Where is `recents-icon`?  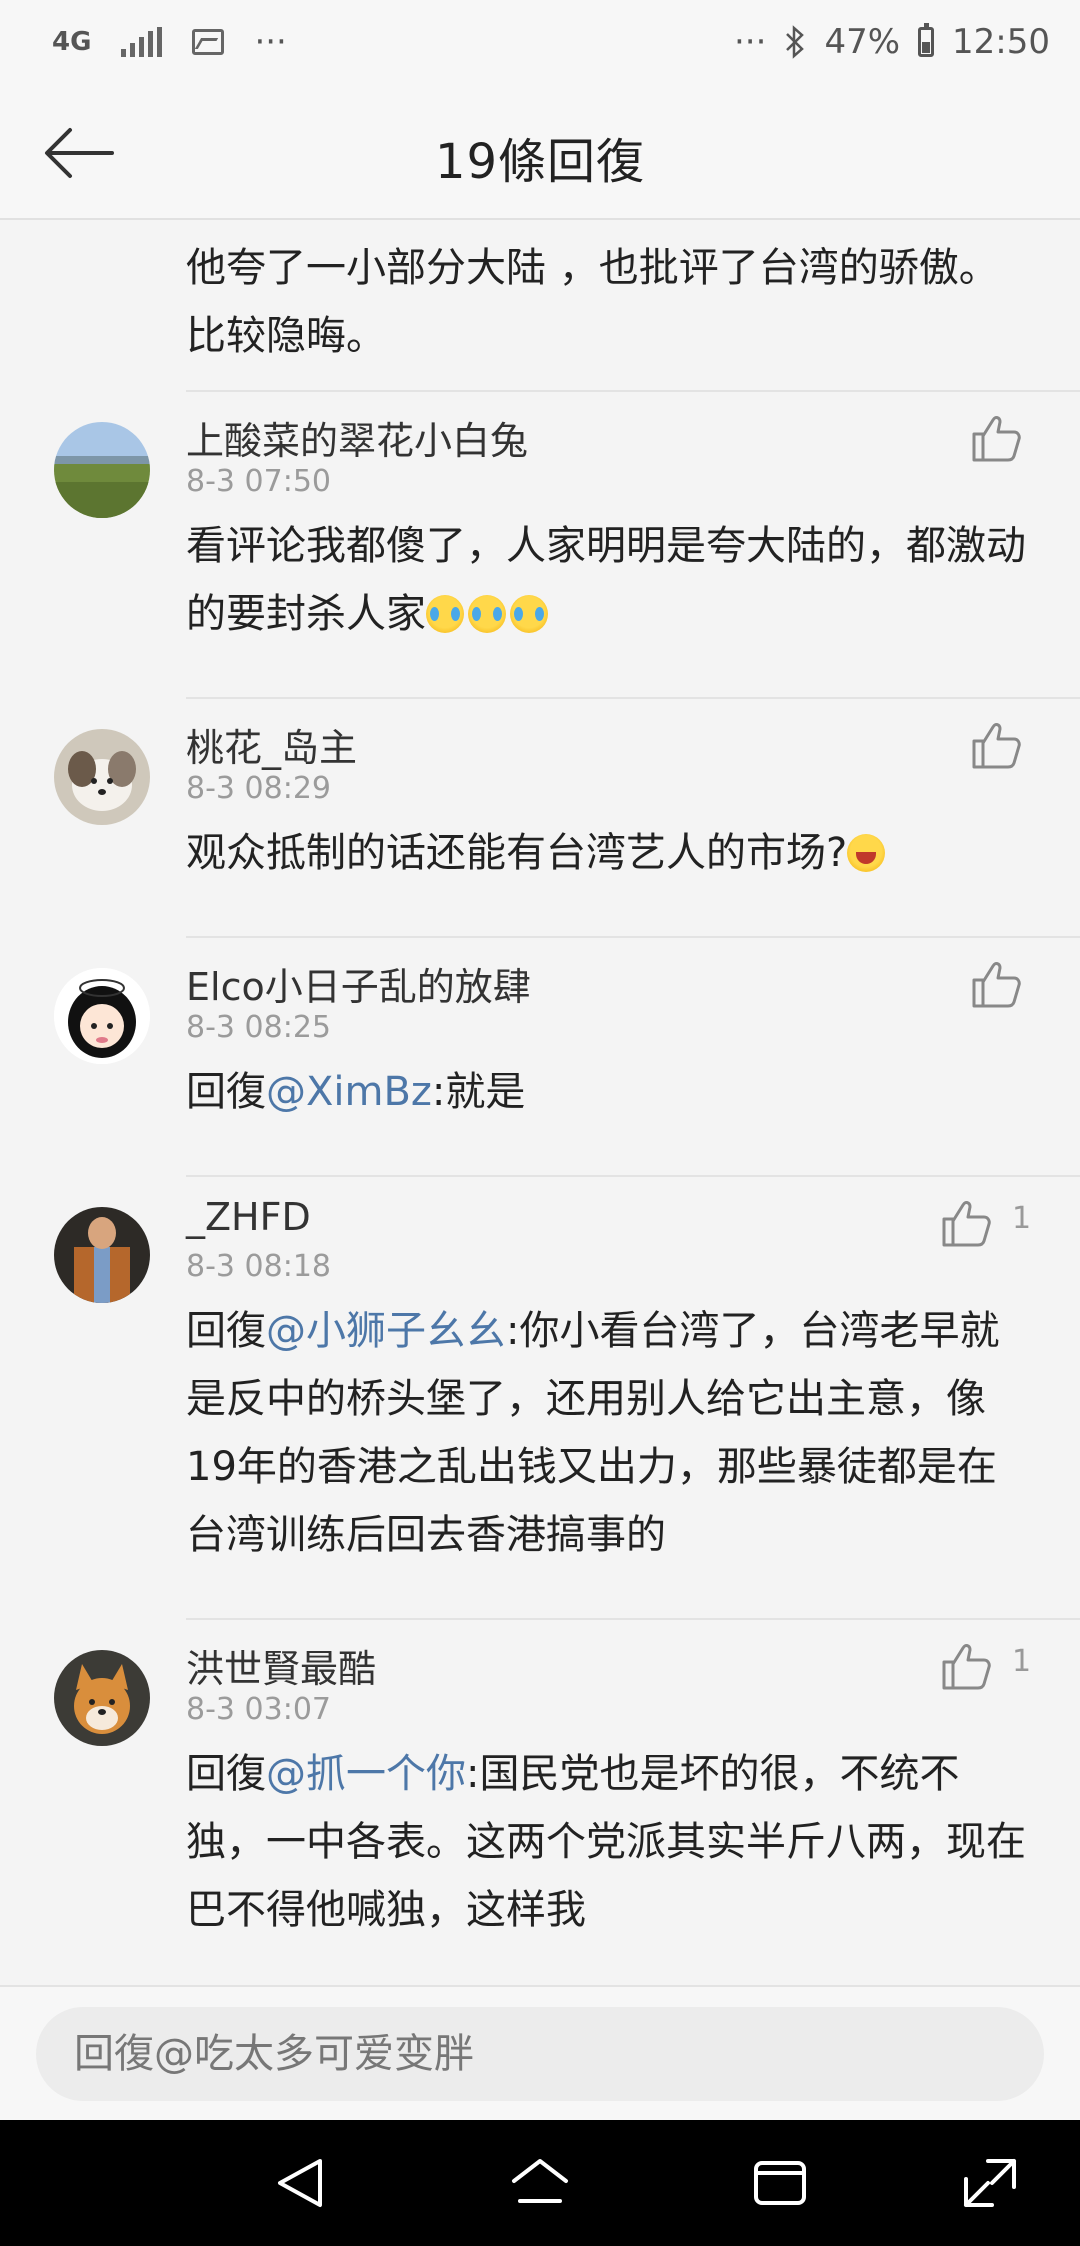
recents-icon is located at coordinates (780, 2183).